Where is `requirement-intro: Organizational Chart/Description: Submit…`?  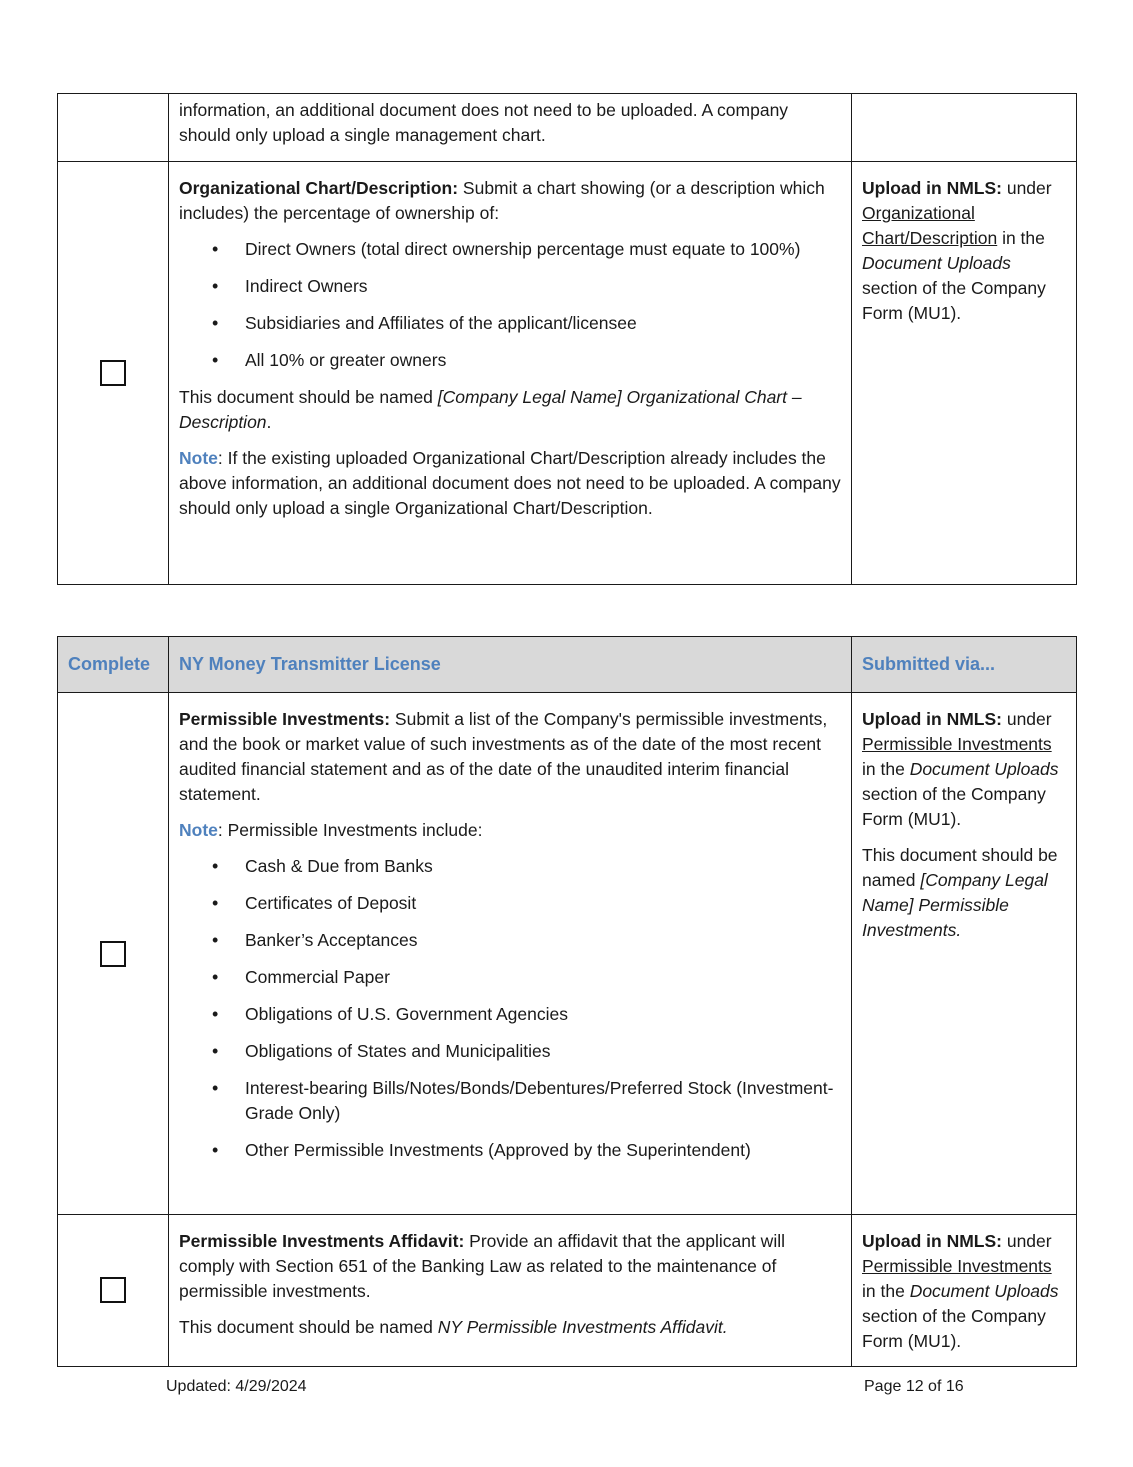
requirement-intro: Organizational Chart/Description: Submit… is located at coordinates (502, 200).